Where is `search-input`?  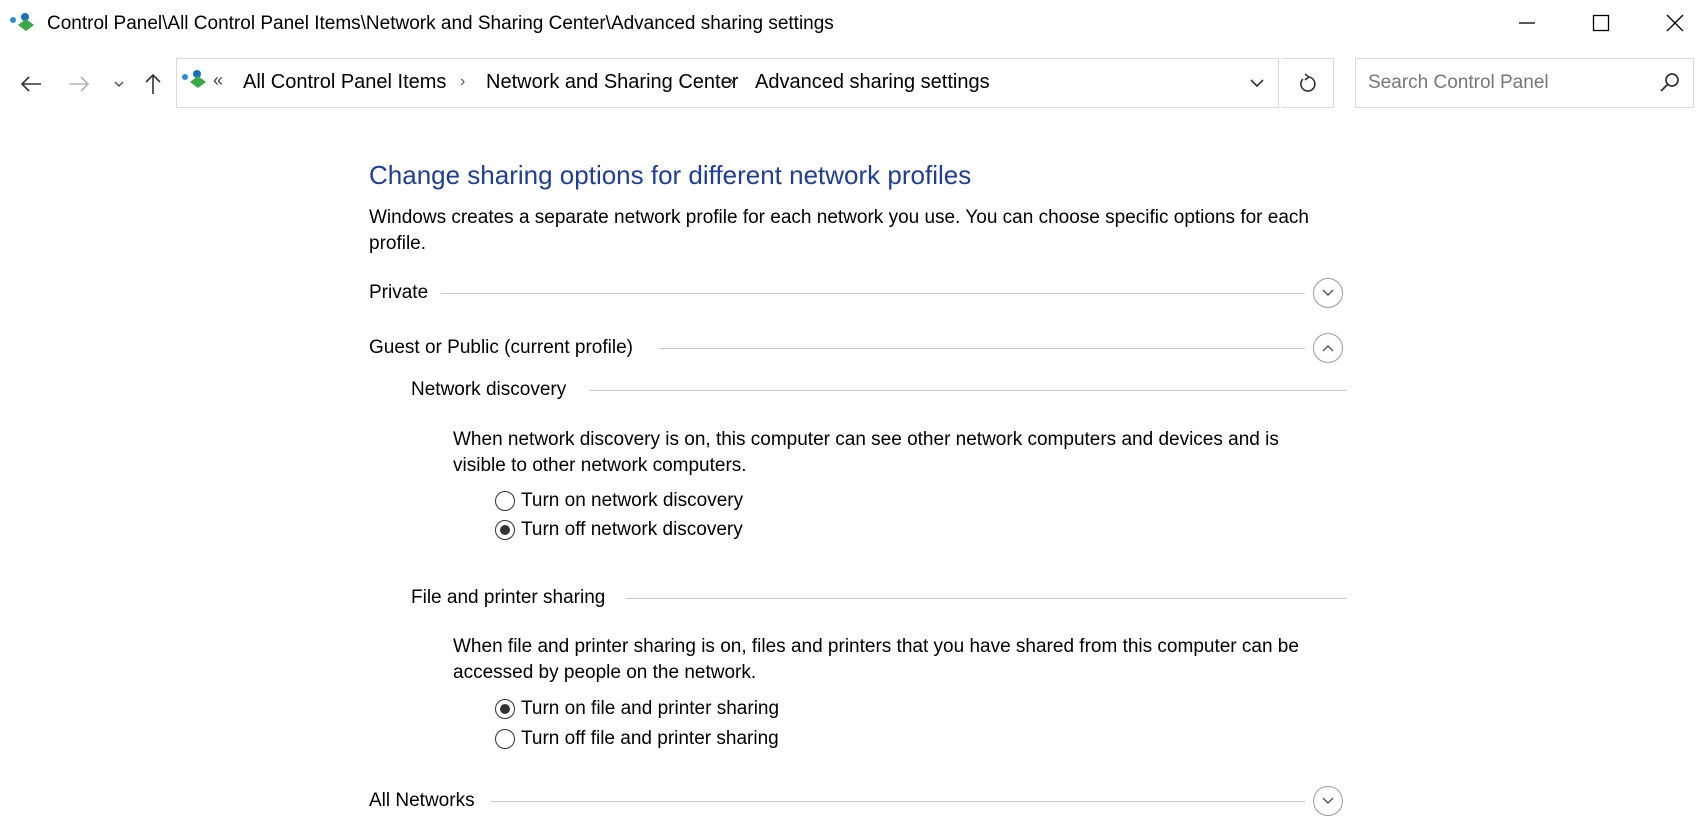 search-input is located at coordinates (1503, 83).